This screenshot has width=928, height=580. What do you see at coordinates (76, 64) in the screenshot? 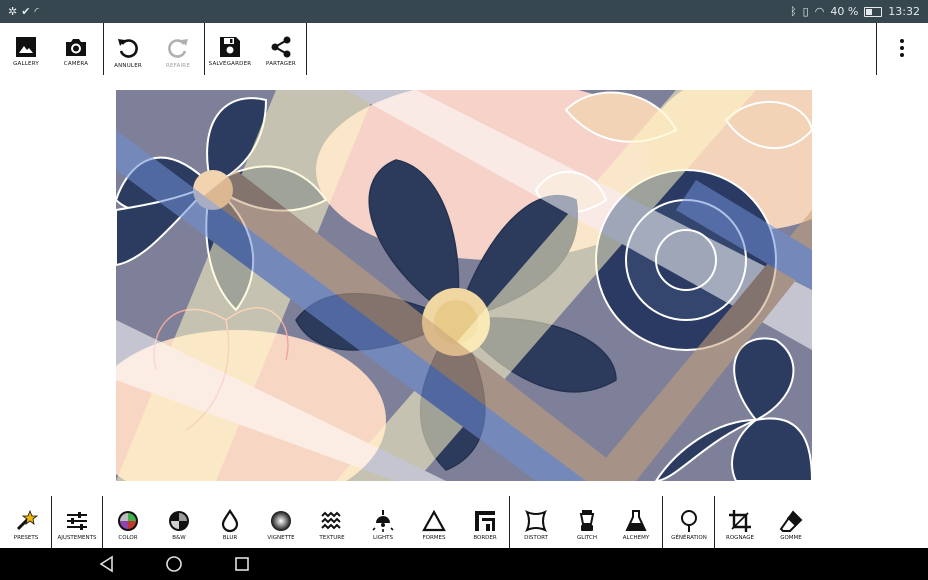
I see `camera-label: CAMÉRA` at bounding box center [76, 64].